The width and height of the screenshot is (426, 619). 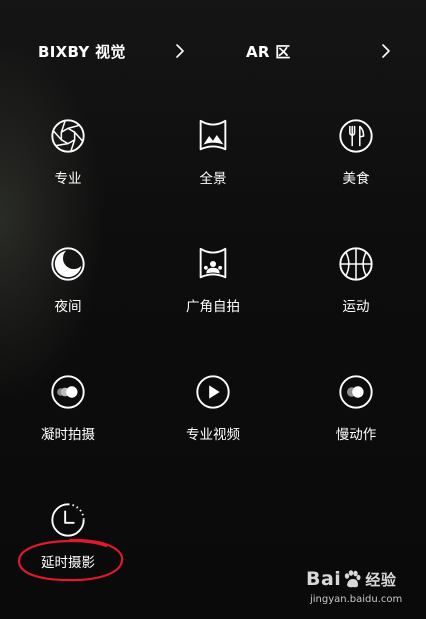 I want to click on mode-slow-motion: 慢动作, so click(x=356, y=413).